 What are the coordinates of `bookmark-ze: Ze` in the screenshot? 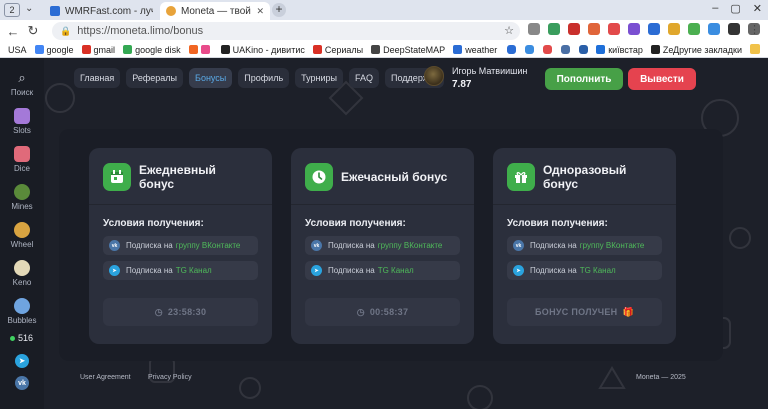 It's located at (661, 50).